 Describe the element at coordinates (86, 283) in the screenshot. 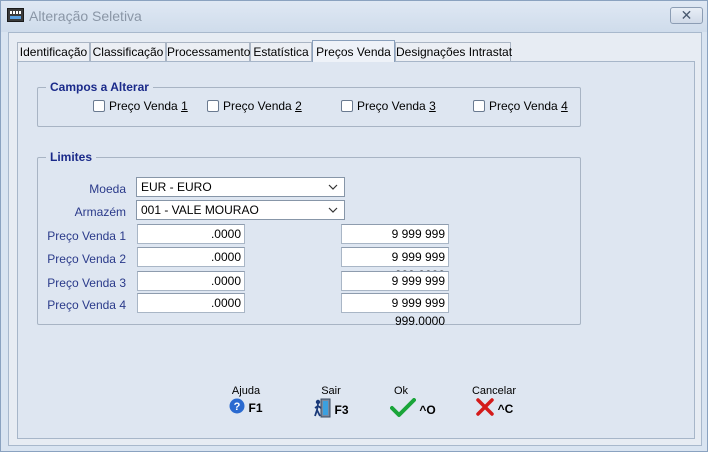

I see `preco-venda-3-label: Preço Venda 3` at that location.